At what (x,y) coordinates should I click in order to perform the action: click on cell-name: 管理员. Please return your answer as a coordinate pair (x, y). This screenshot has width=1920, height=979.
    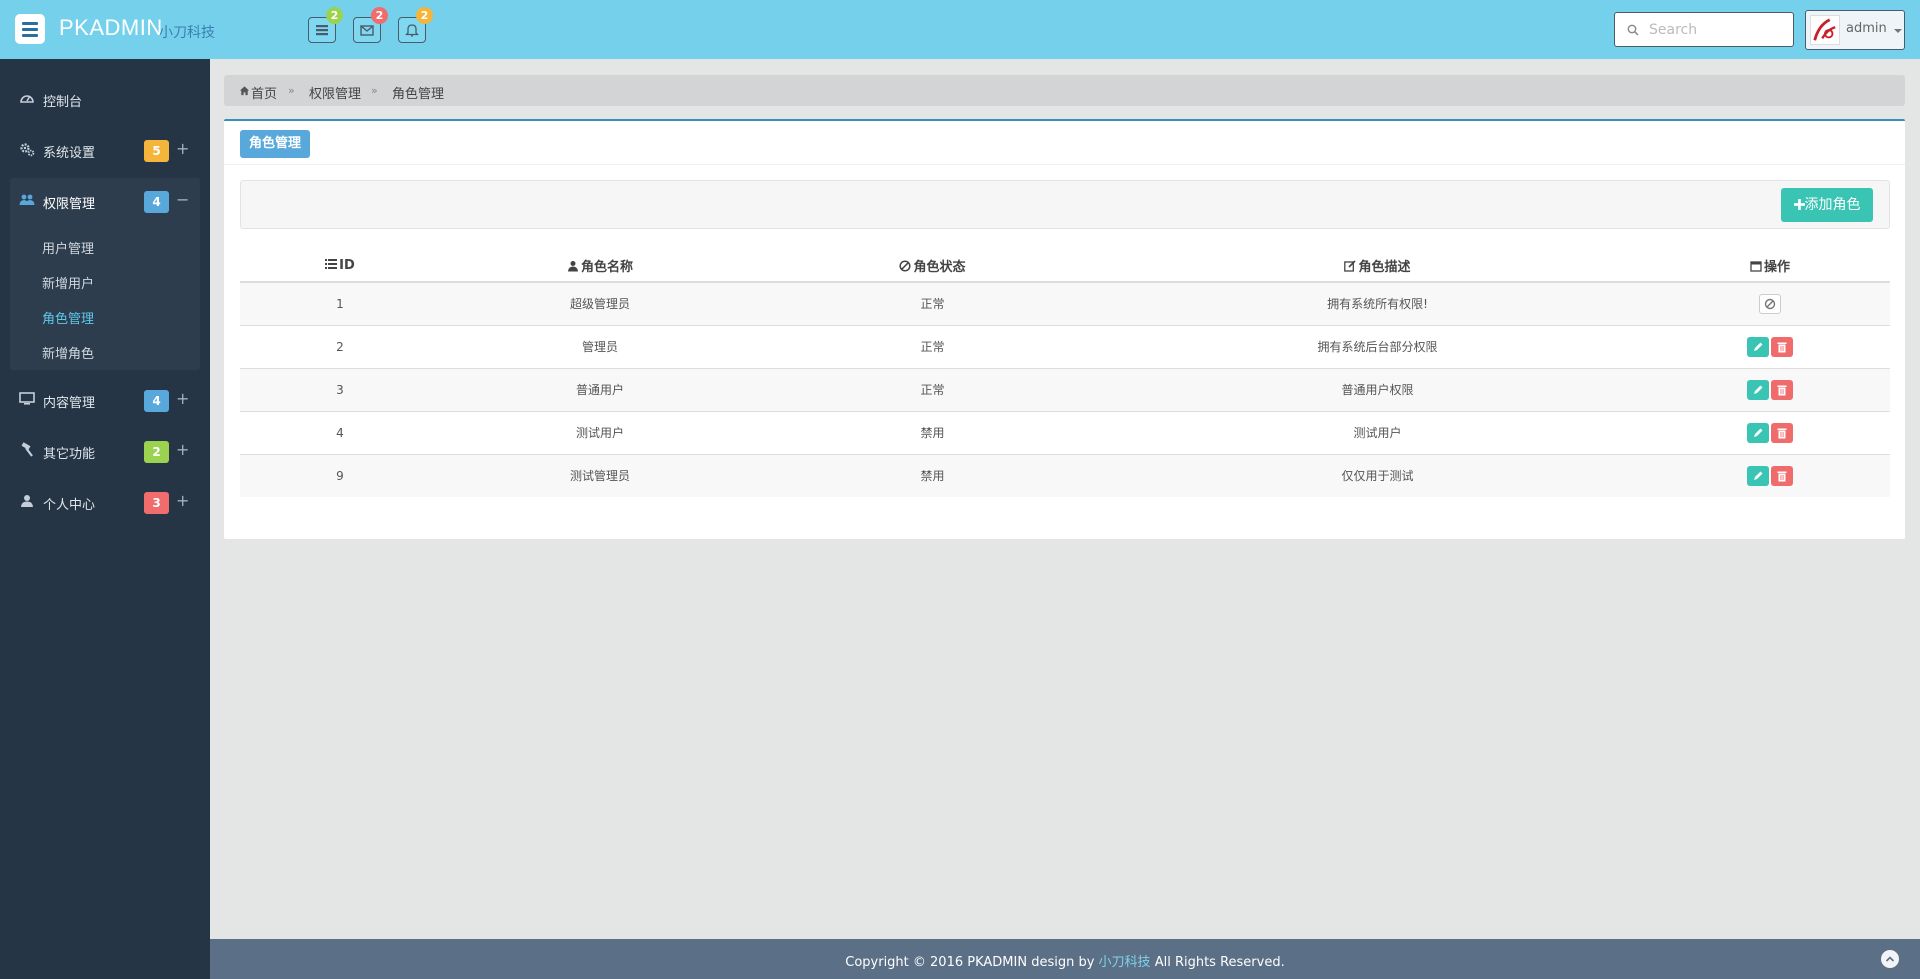
    Looking at the image, I should click on (600, 346).